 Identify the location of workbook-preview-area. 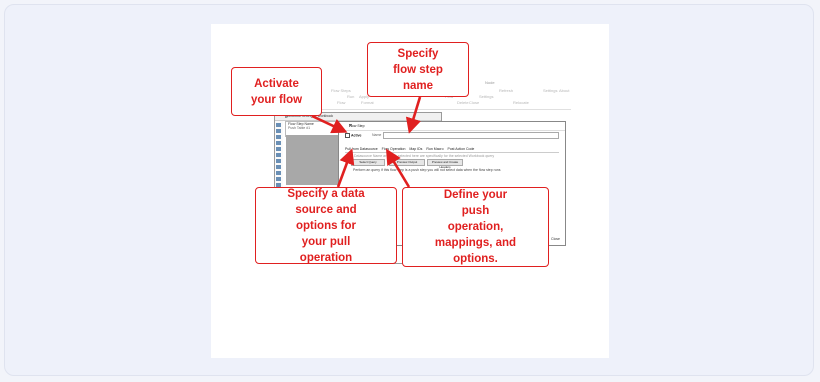
(316, 160).